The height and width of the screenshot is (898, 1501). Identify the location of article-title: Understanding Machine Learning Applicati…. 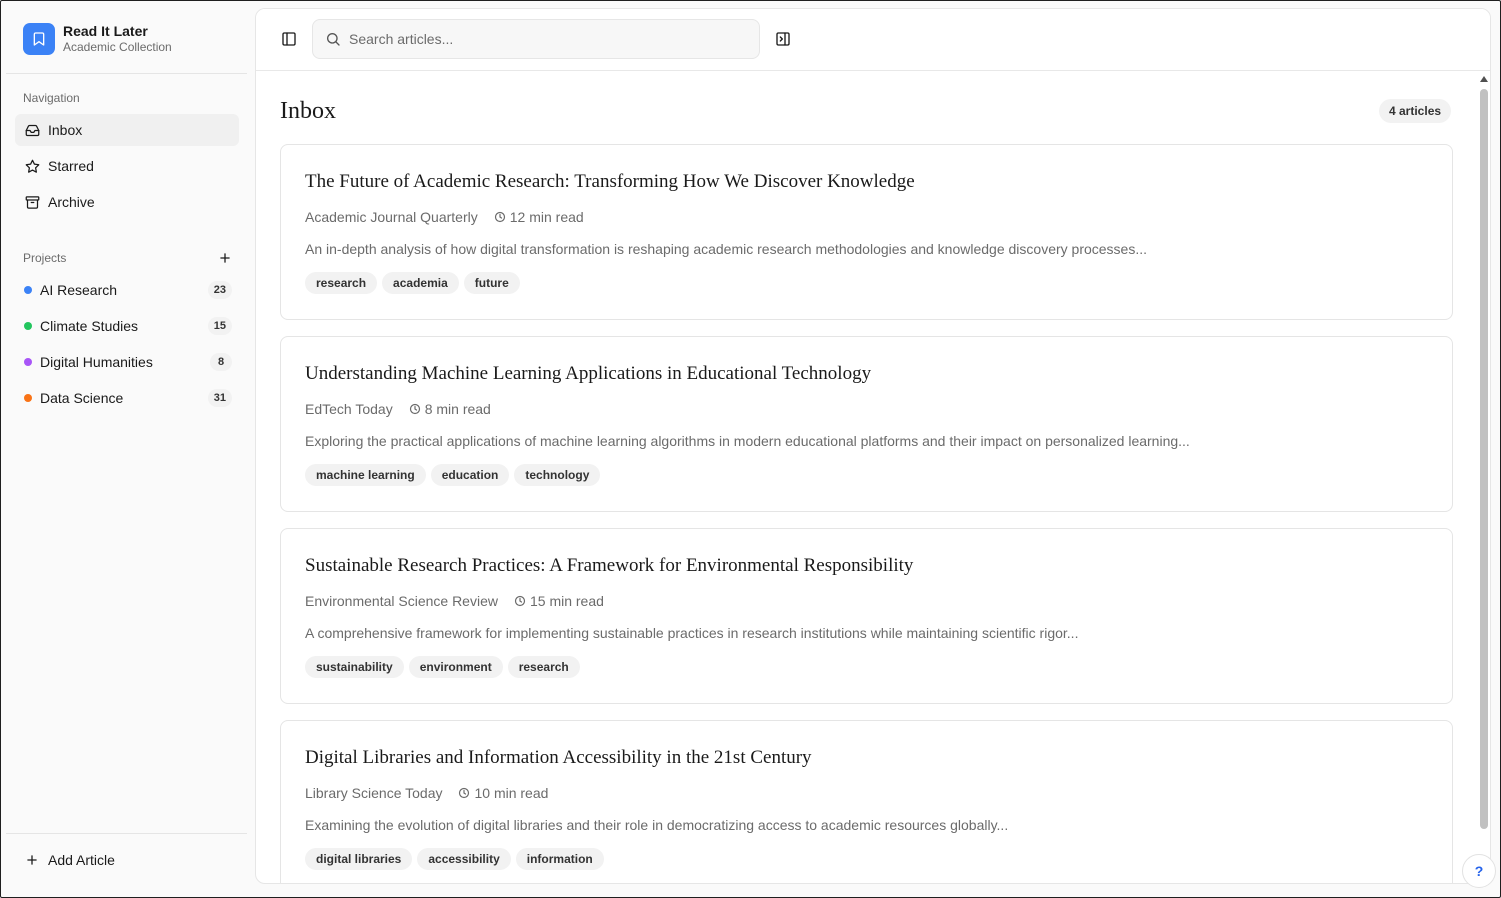
(588, 374).